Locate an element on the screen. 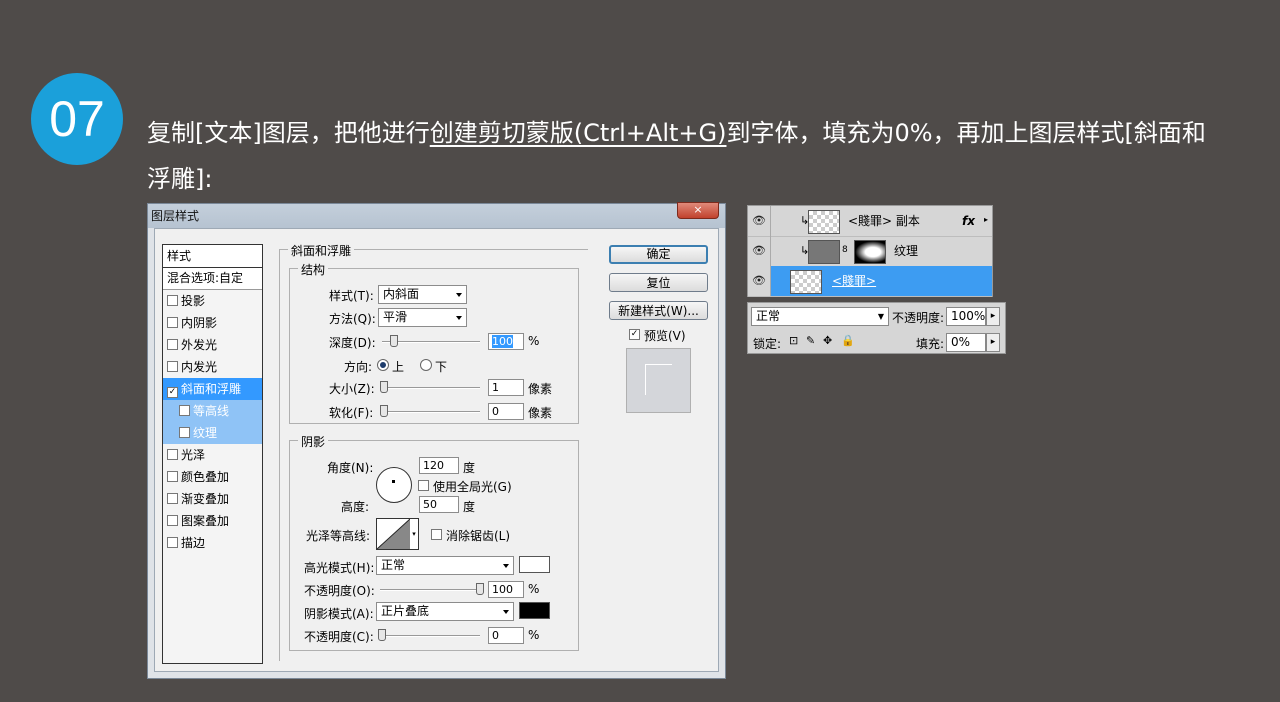 The width and height of the screenshot is (1280, 702). style-item-texture: 纹理 is located at coordinates (212, 433).